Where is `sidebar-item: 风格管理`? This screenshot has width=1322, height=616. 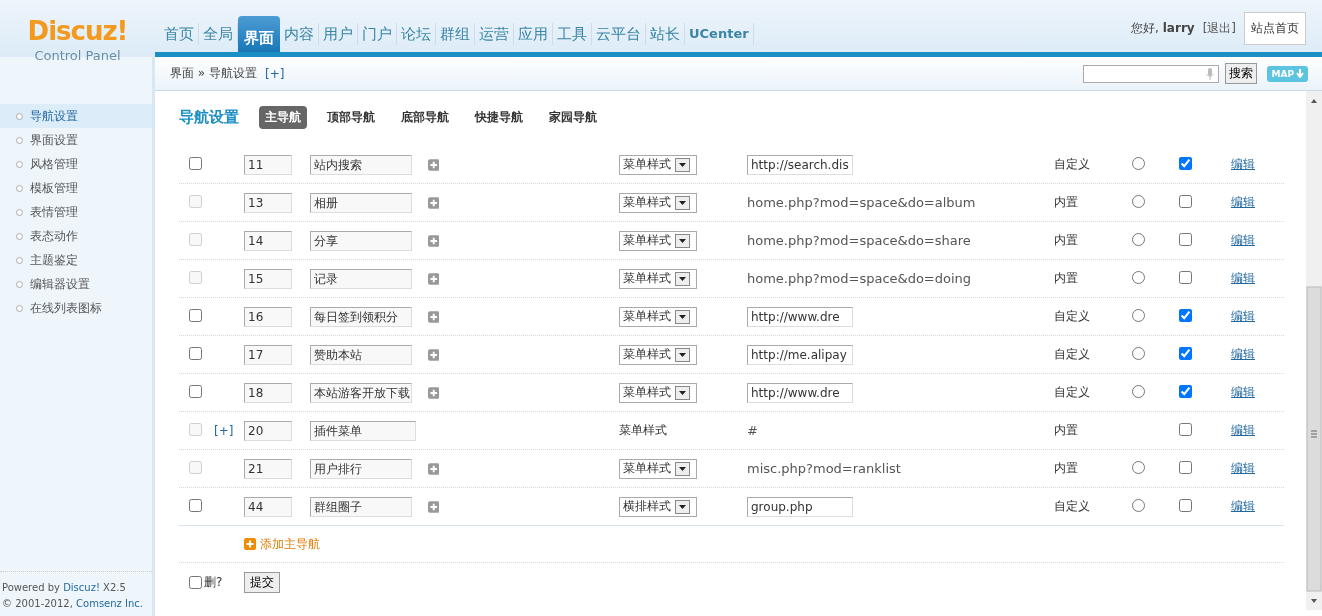 sidebar-item: 风格管理 is located at coordinates (76, 164).